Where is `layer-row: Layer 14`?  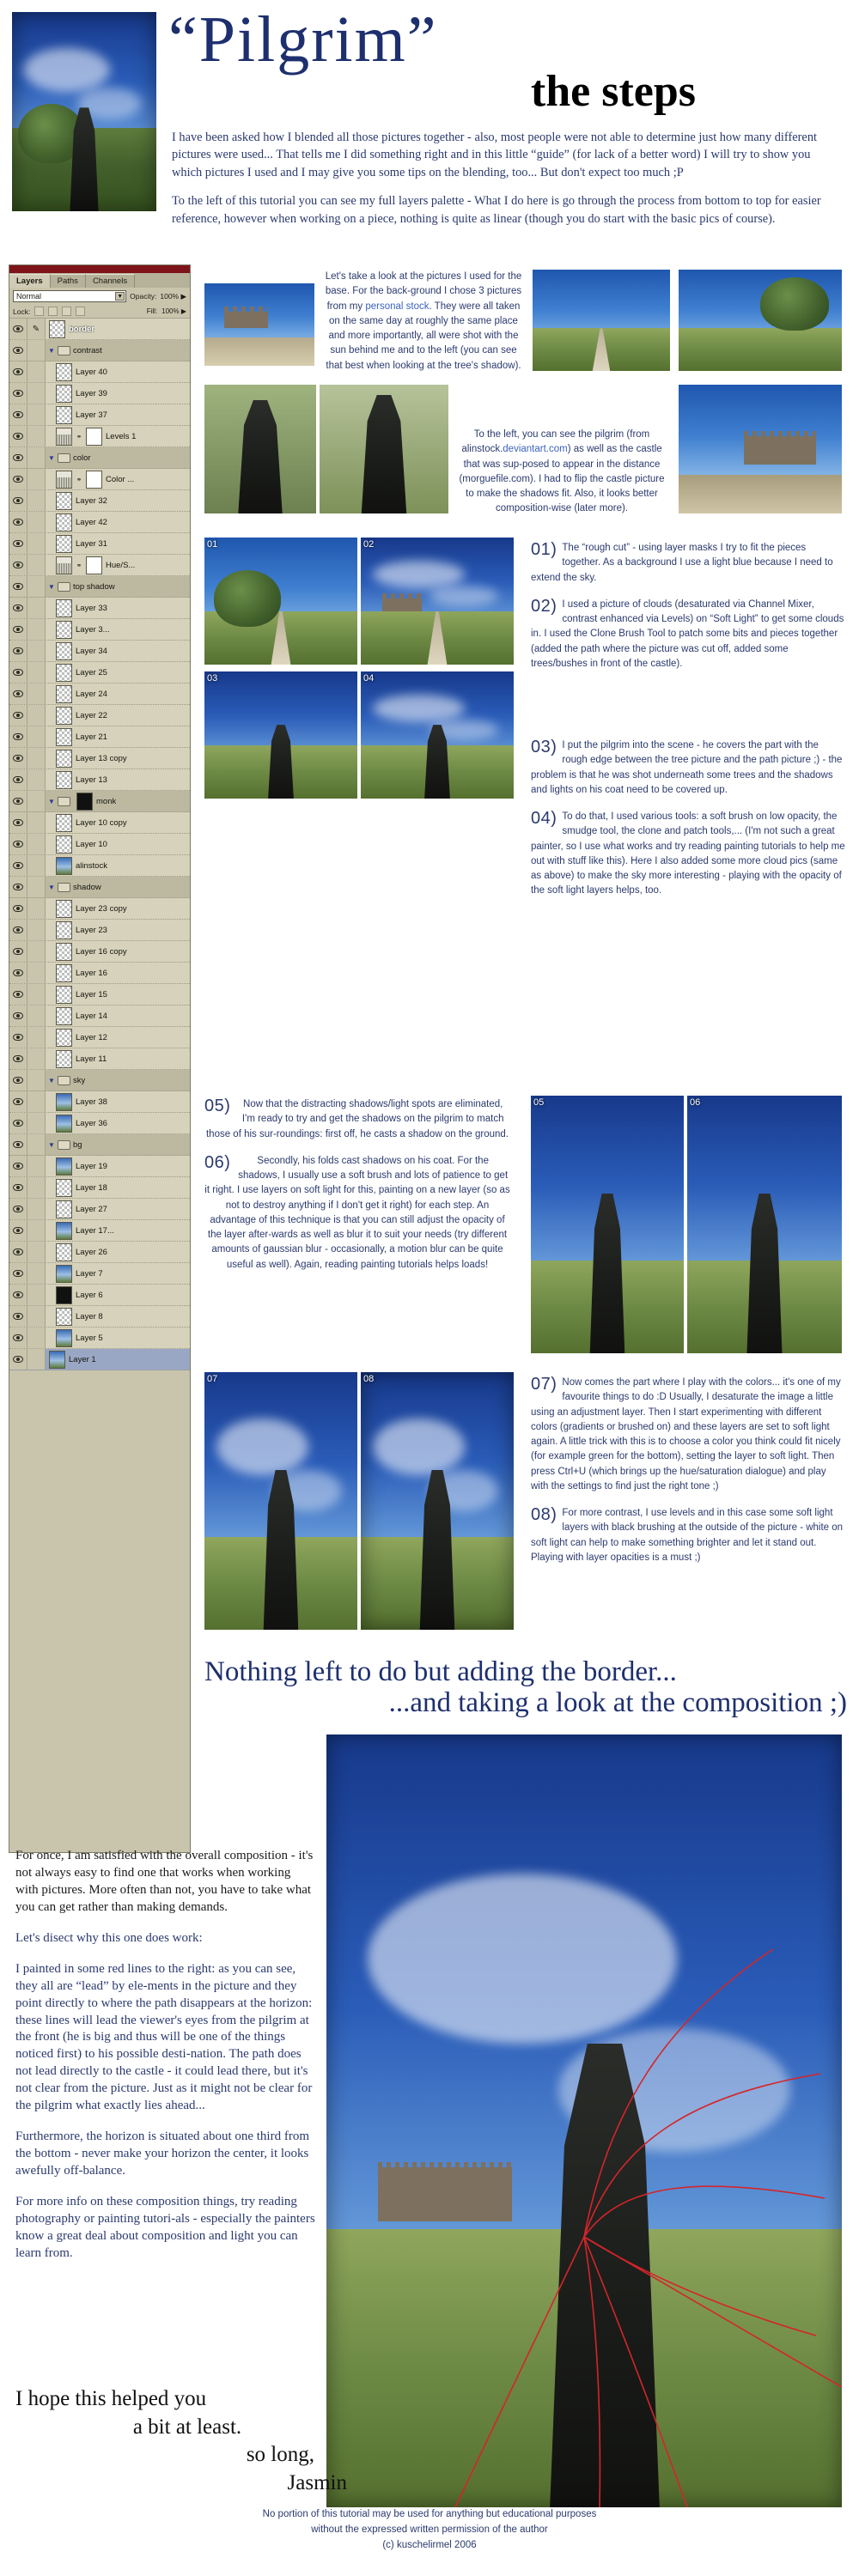
layer-row: Layer 14 is located at coordinates (100, 1016).